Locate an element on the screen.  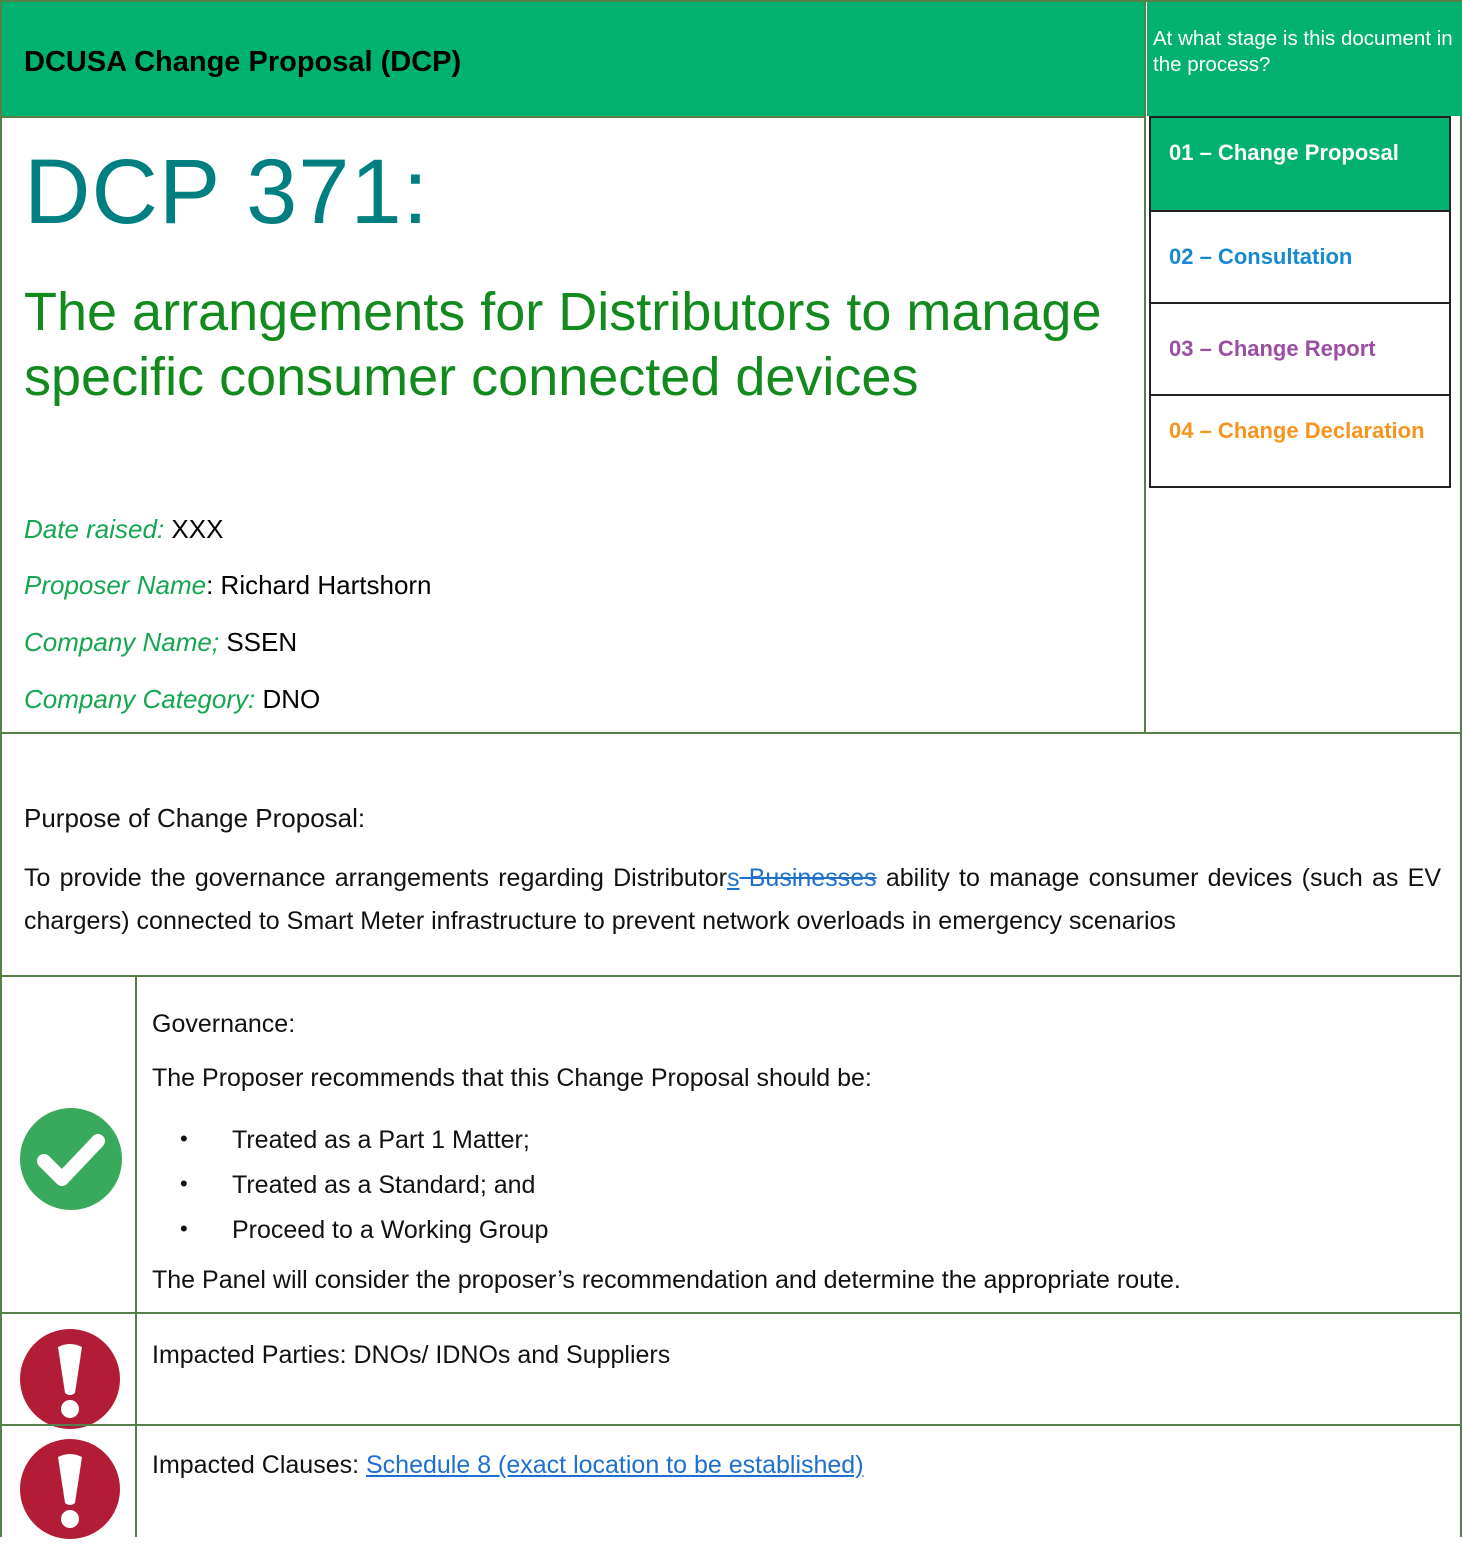
icon-column-divider is located at coordinates (136, 1256).